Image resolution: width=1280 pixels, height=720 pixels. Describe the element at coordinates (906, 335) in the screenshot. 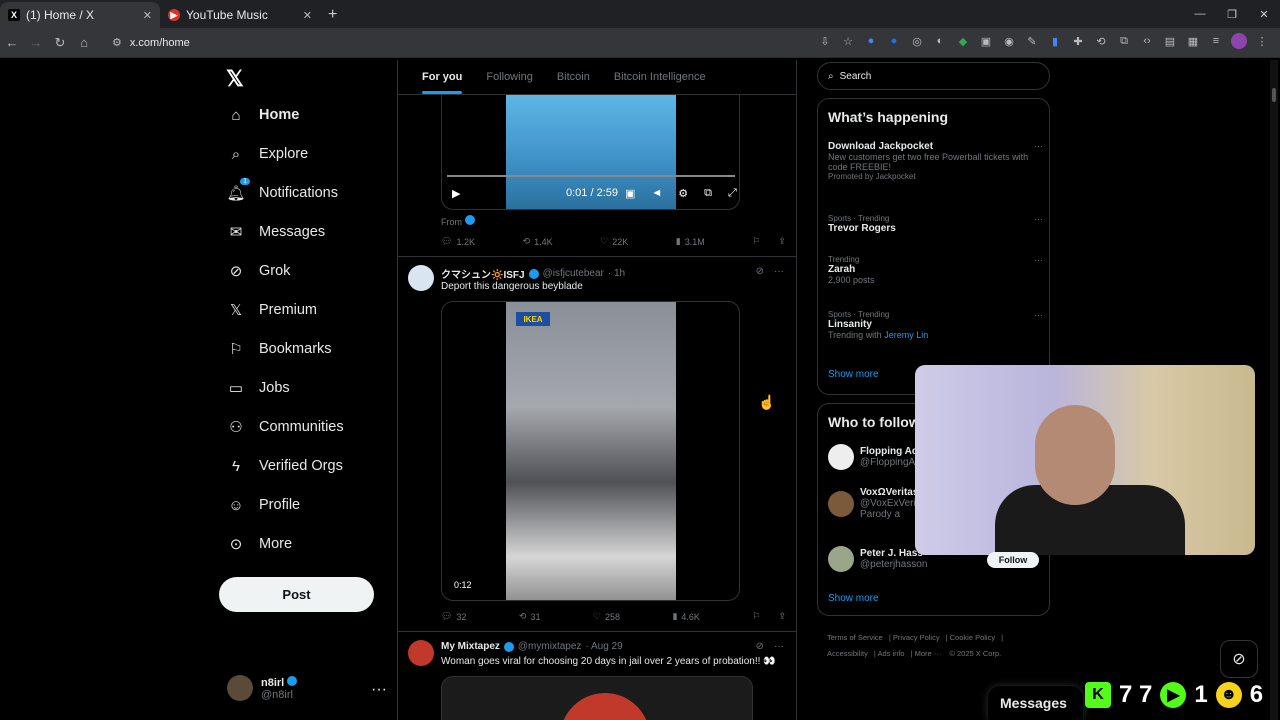

I see `trend-link: Jeremy Lin` at that location.